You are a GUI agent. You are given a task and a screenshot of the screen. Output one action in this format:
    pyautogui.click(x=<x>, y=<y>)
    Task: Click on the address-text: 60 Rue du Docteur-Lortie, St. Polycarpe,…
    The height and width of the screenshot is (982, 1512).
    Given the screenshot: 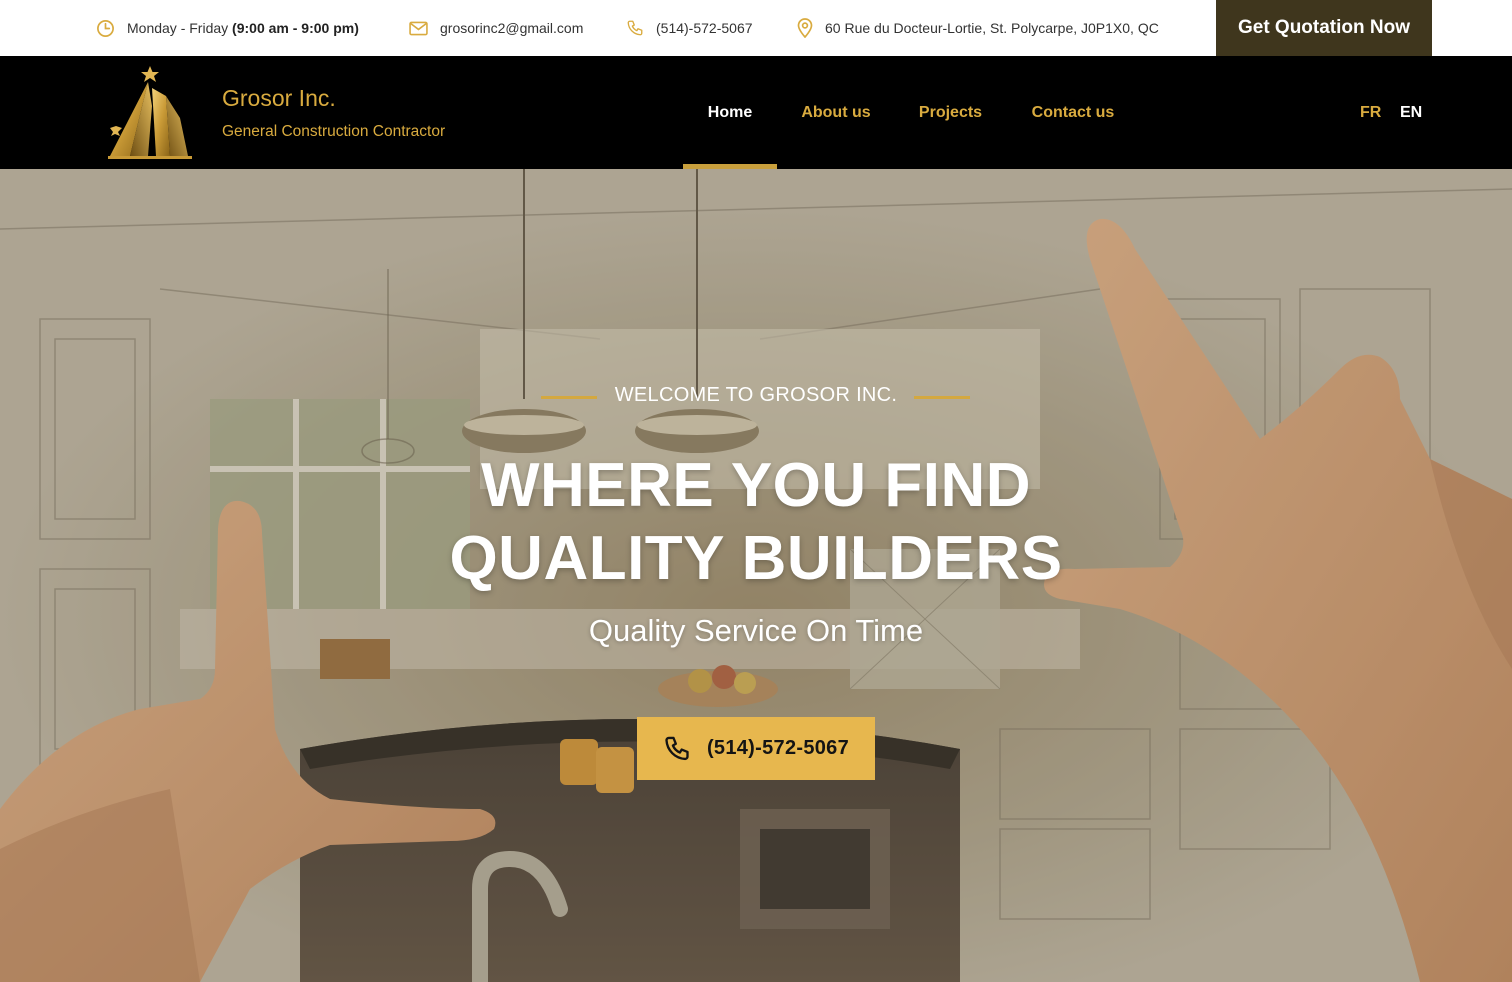 What is the action you would take?
    pyautogui.click(x=992, y=28)
    